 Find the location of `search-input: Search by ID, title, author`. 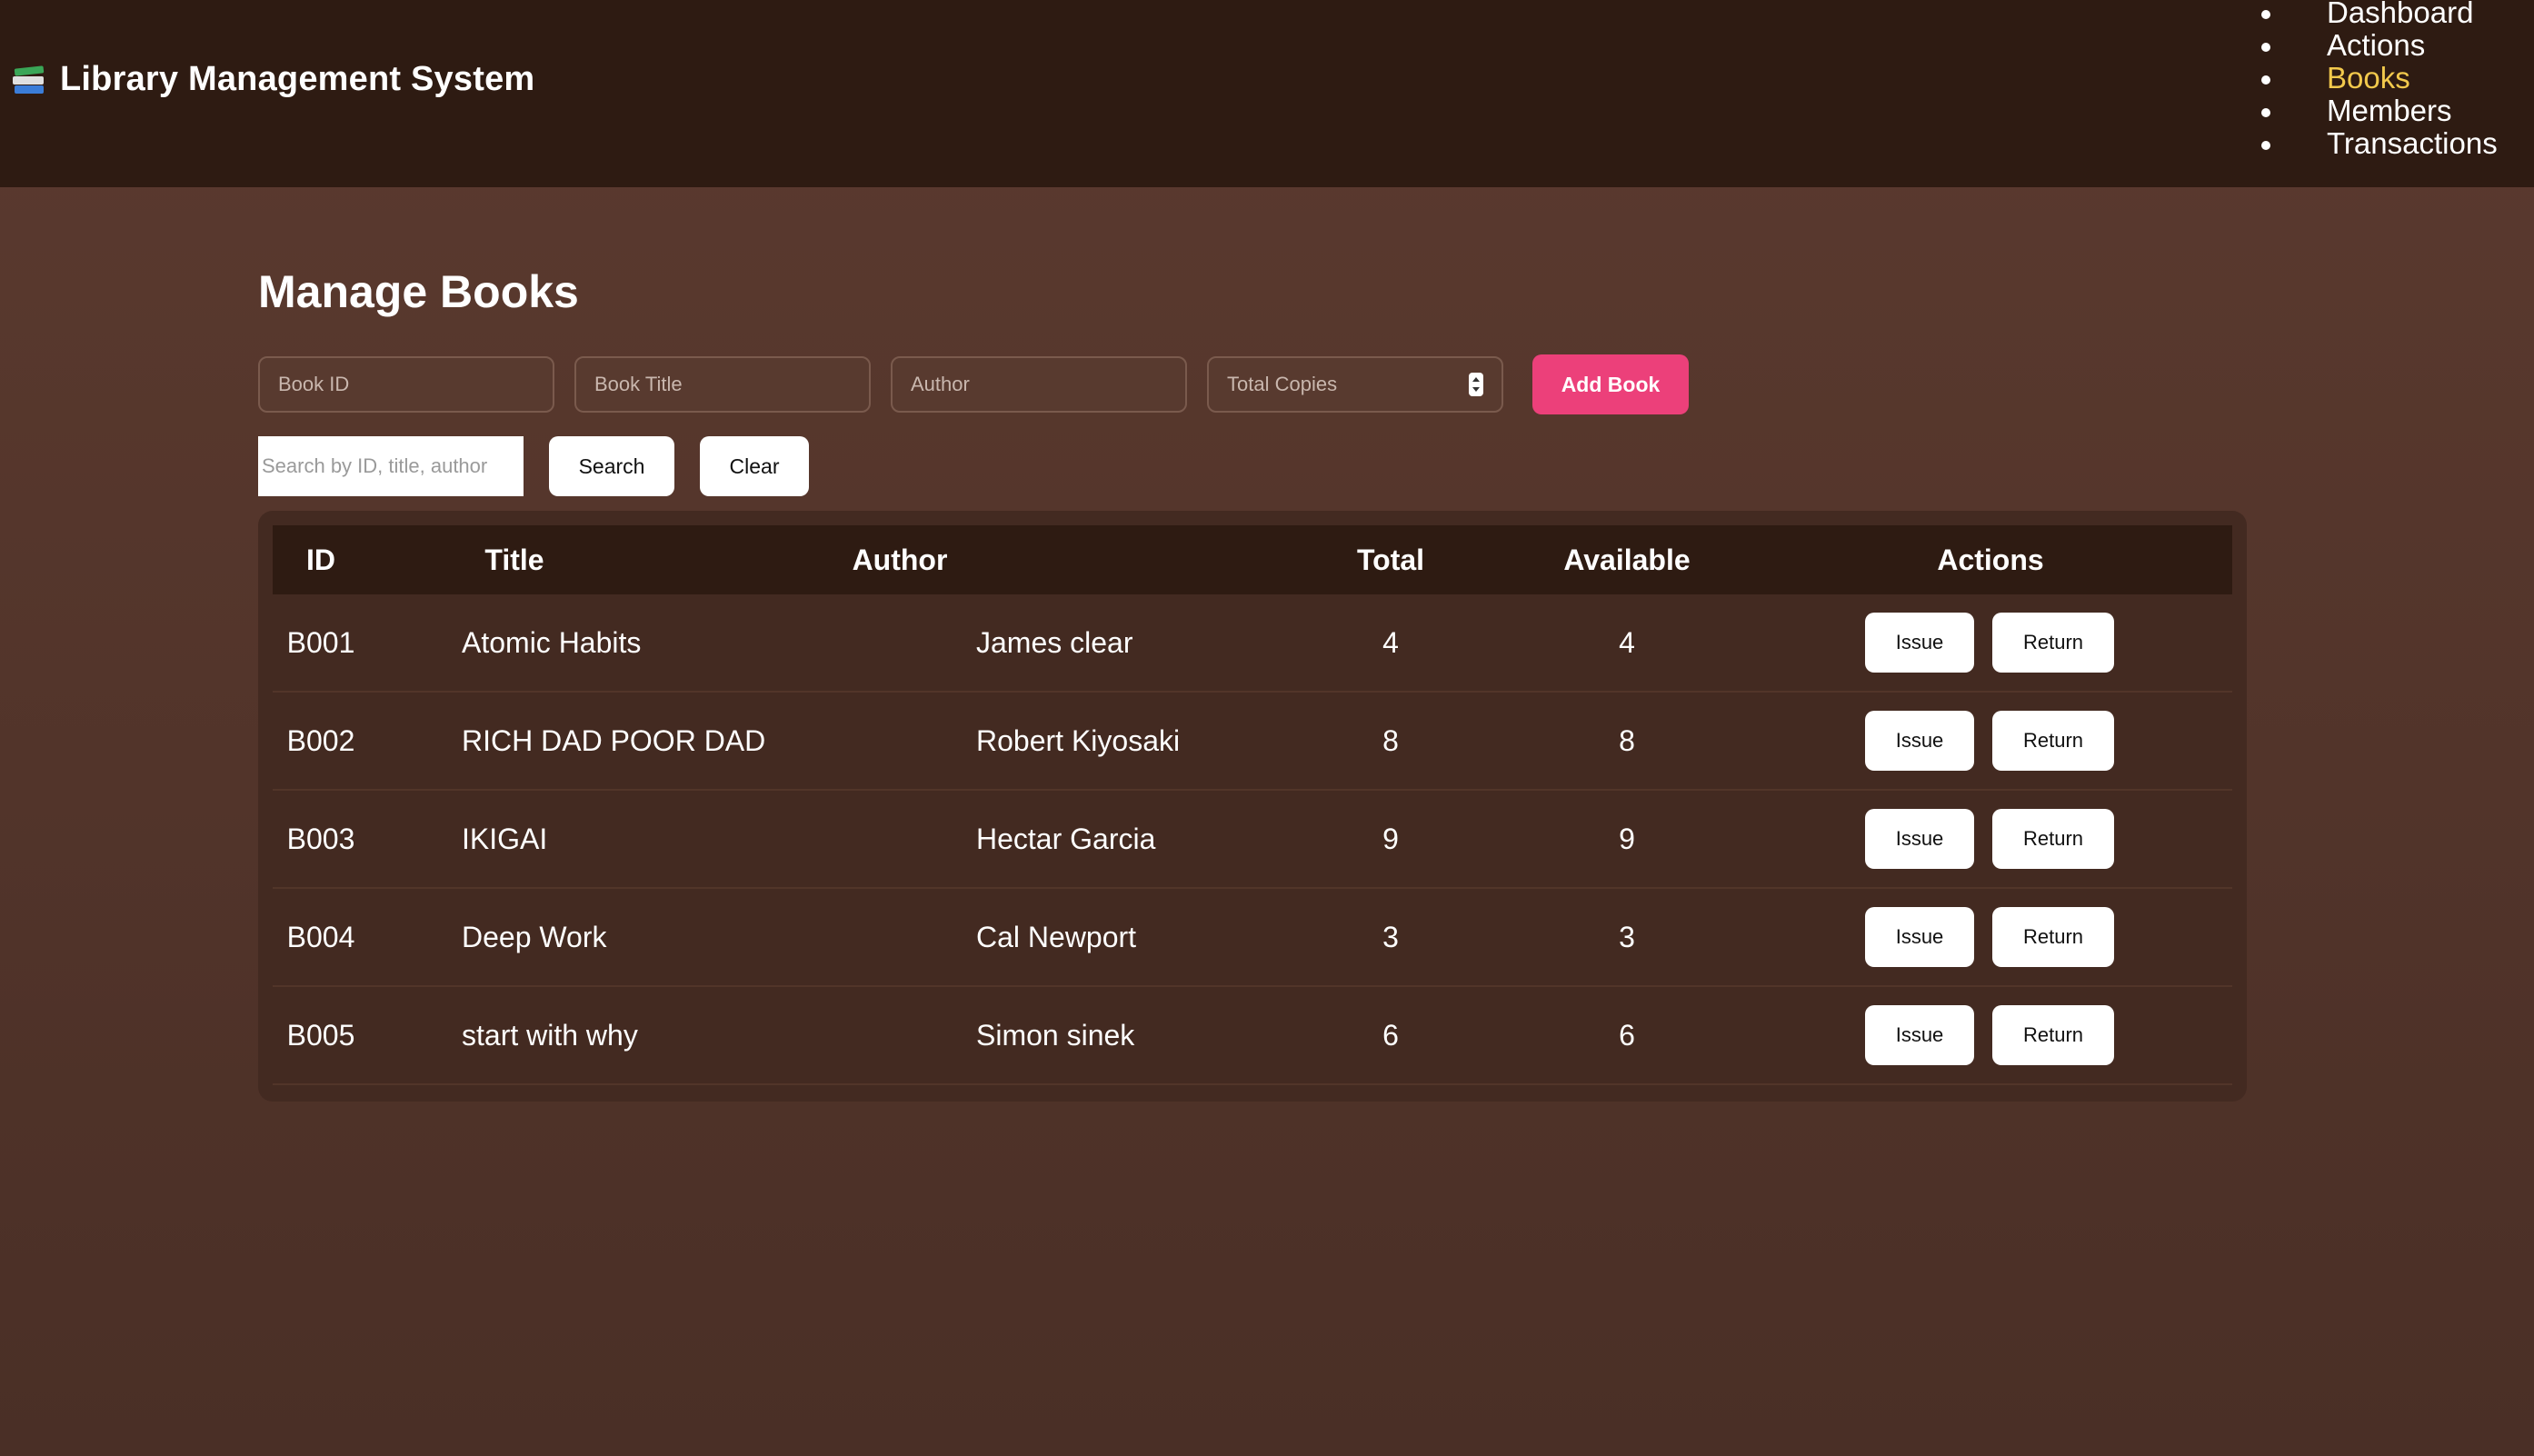

search-input: Search by ID, title, author is located at coordinates (391, 466).